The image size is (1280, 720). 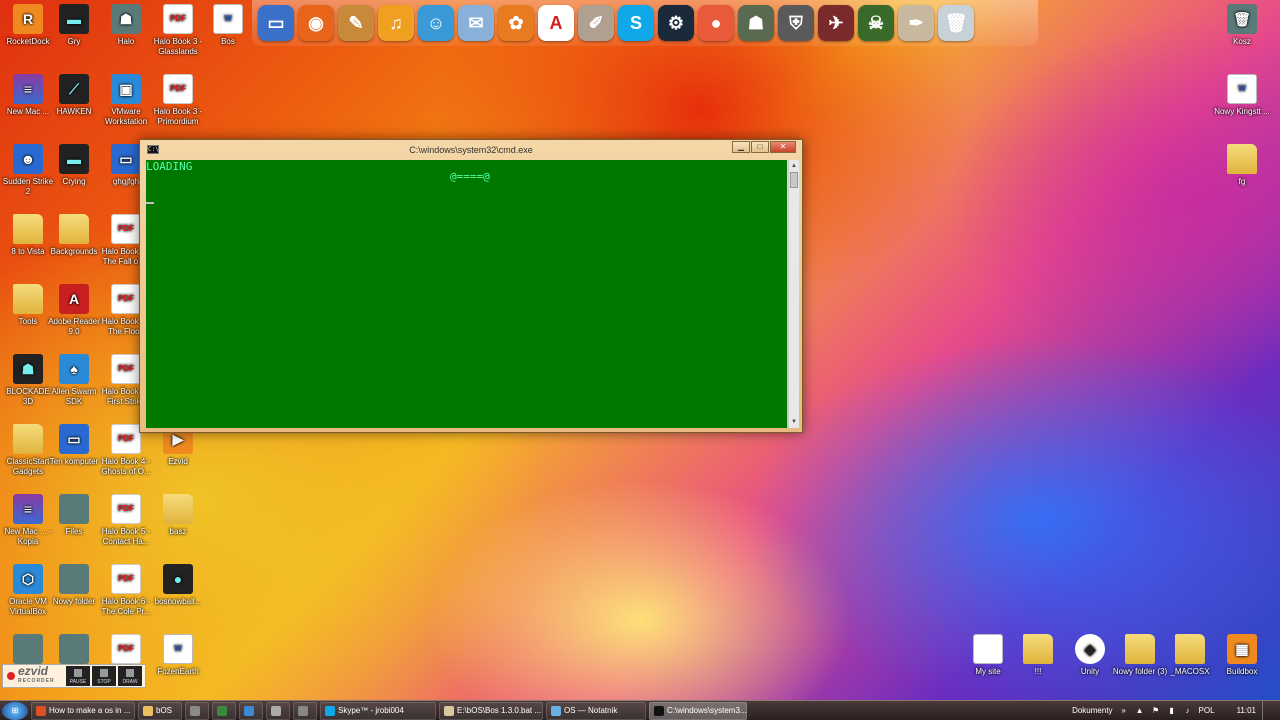 I want to click on desktop-icon-label: fg, so click(x=1242, y=181).